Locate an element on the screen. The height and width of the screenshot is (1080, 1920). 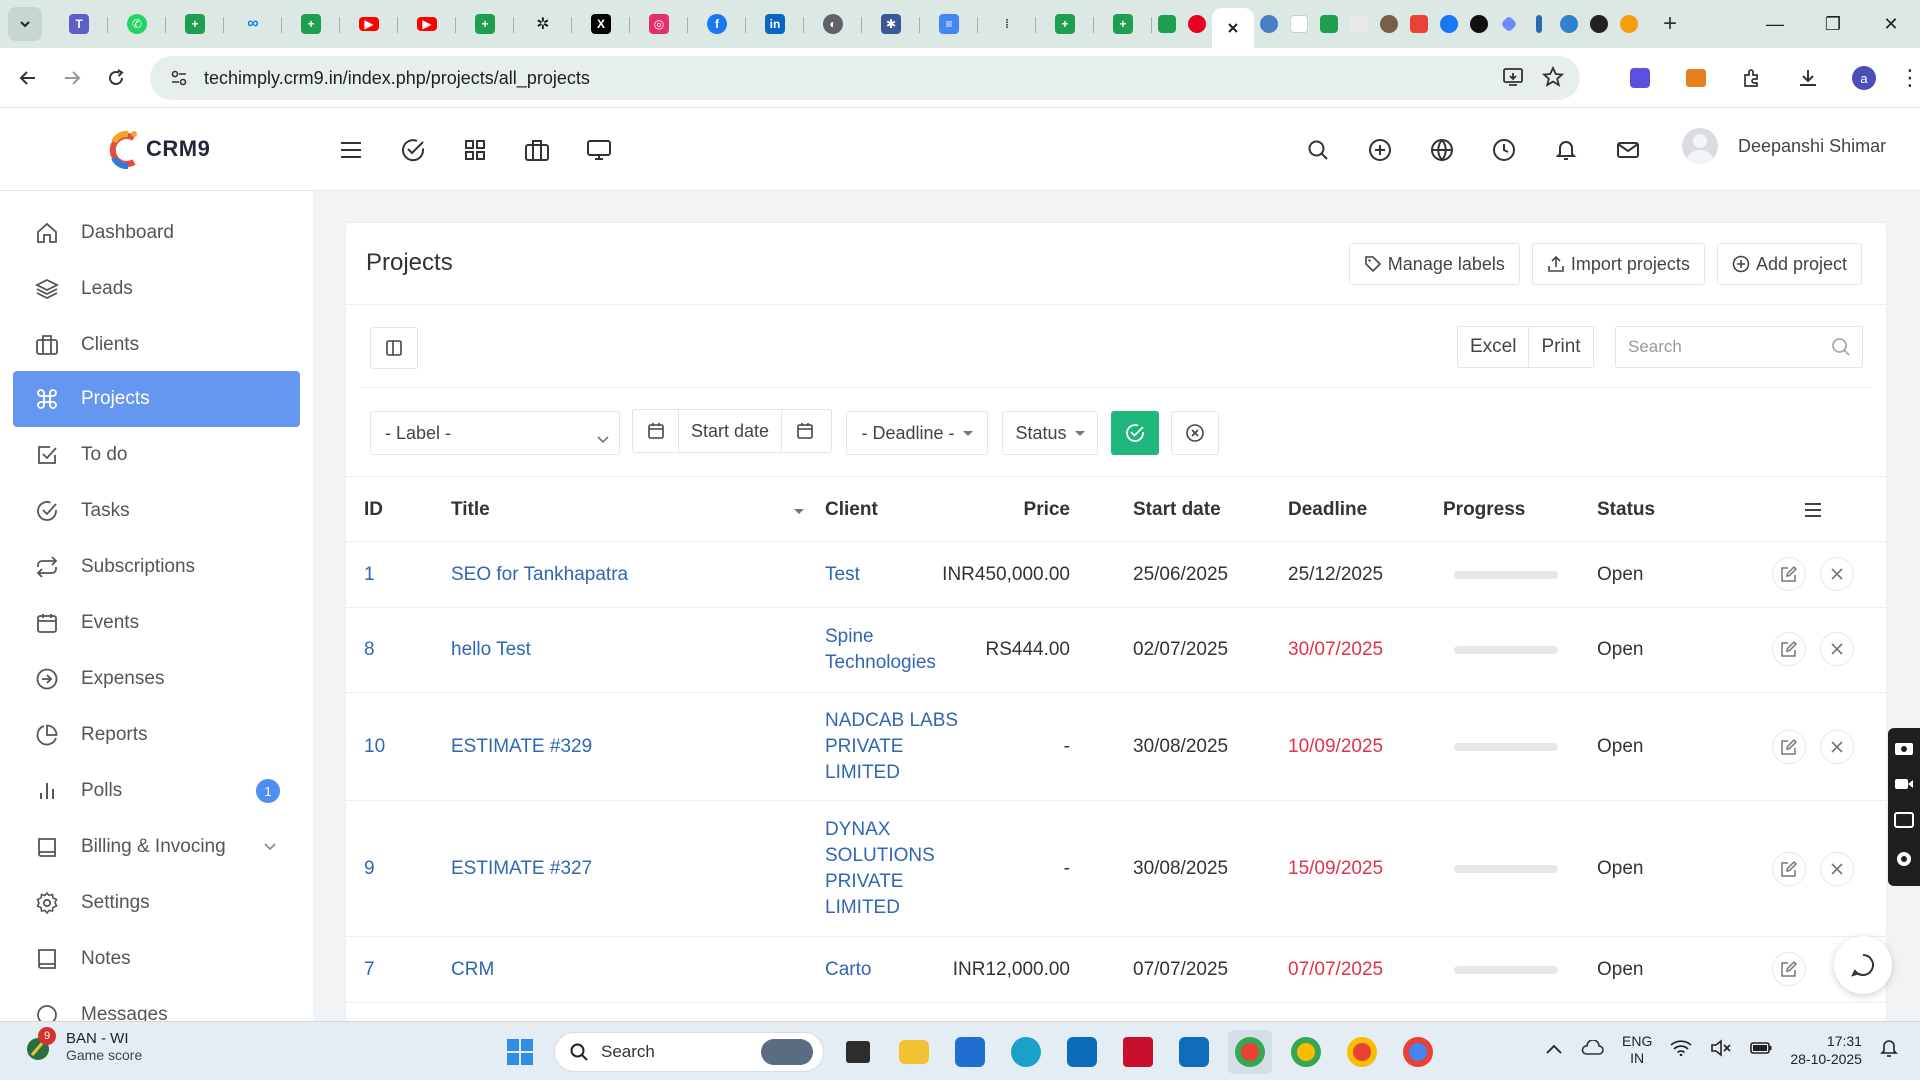
sidebar-item-billing: Billing & Invocing is located at coordinates (156, 847).